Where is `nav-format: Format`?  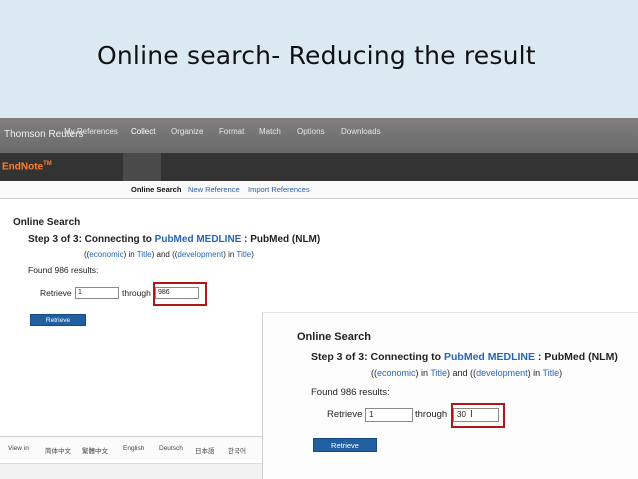
nav-format: Format is located at coordinates (231, 131).